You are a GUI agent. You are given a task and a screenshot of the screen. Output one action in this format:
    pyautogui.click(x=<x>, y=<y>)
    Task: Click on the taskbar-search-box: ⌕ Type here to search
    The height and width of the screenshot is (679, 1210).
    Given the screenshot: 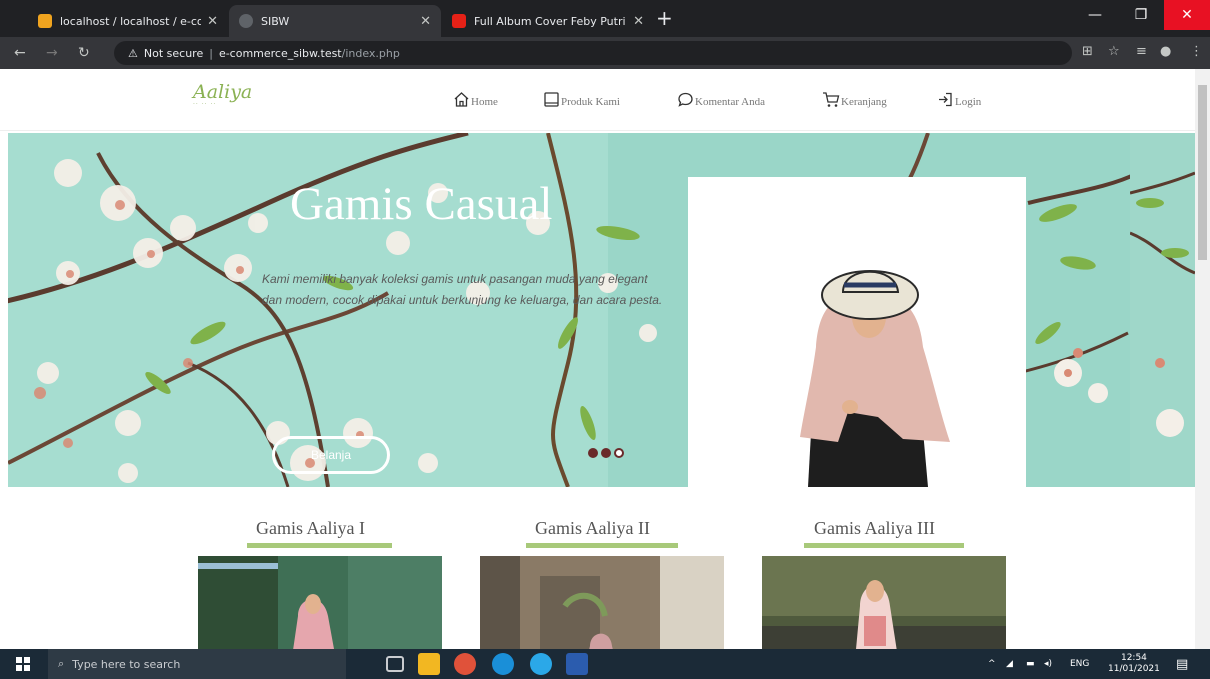 What is the action you would take?
    pyautogui.click(x=197, y=664)
    